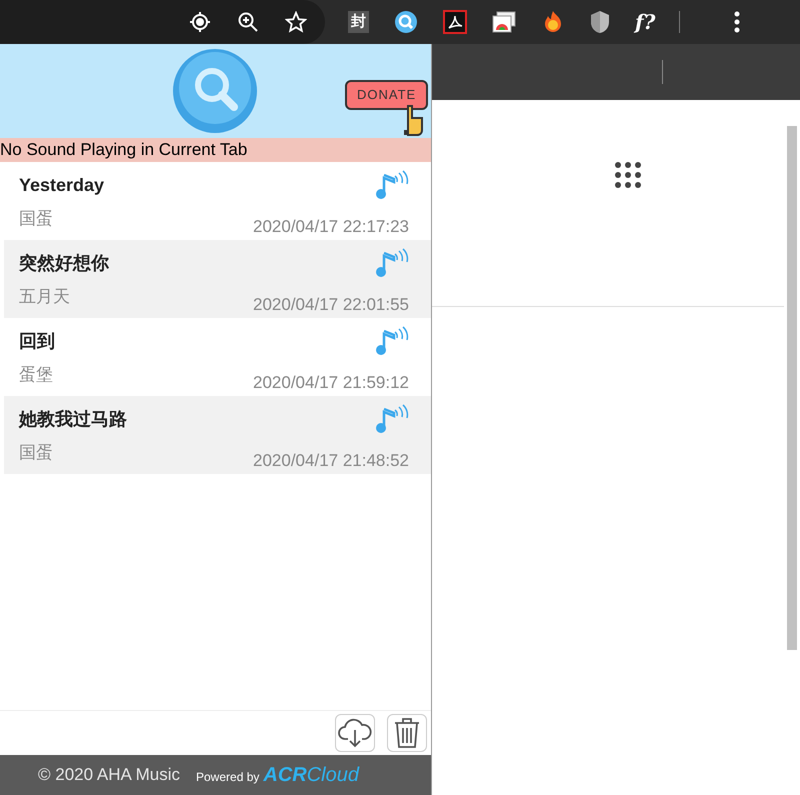  I want to click on target-icon, so click(200, 22).